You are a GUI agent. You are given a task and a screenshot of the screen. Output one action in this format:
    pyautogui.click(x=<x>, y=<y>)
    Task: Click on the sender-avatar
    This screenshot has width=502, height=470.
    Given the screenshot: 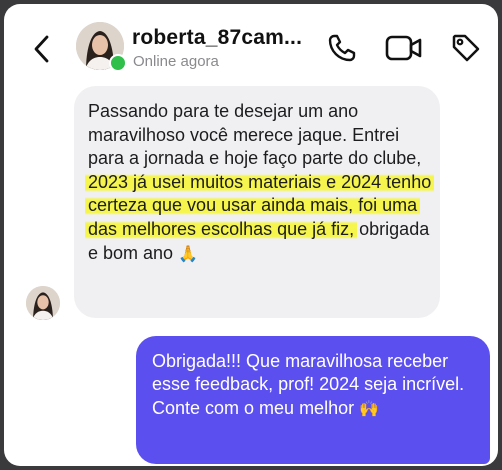 What is the action you would take?
    pyautogui.click(x=43, y=303)
    